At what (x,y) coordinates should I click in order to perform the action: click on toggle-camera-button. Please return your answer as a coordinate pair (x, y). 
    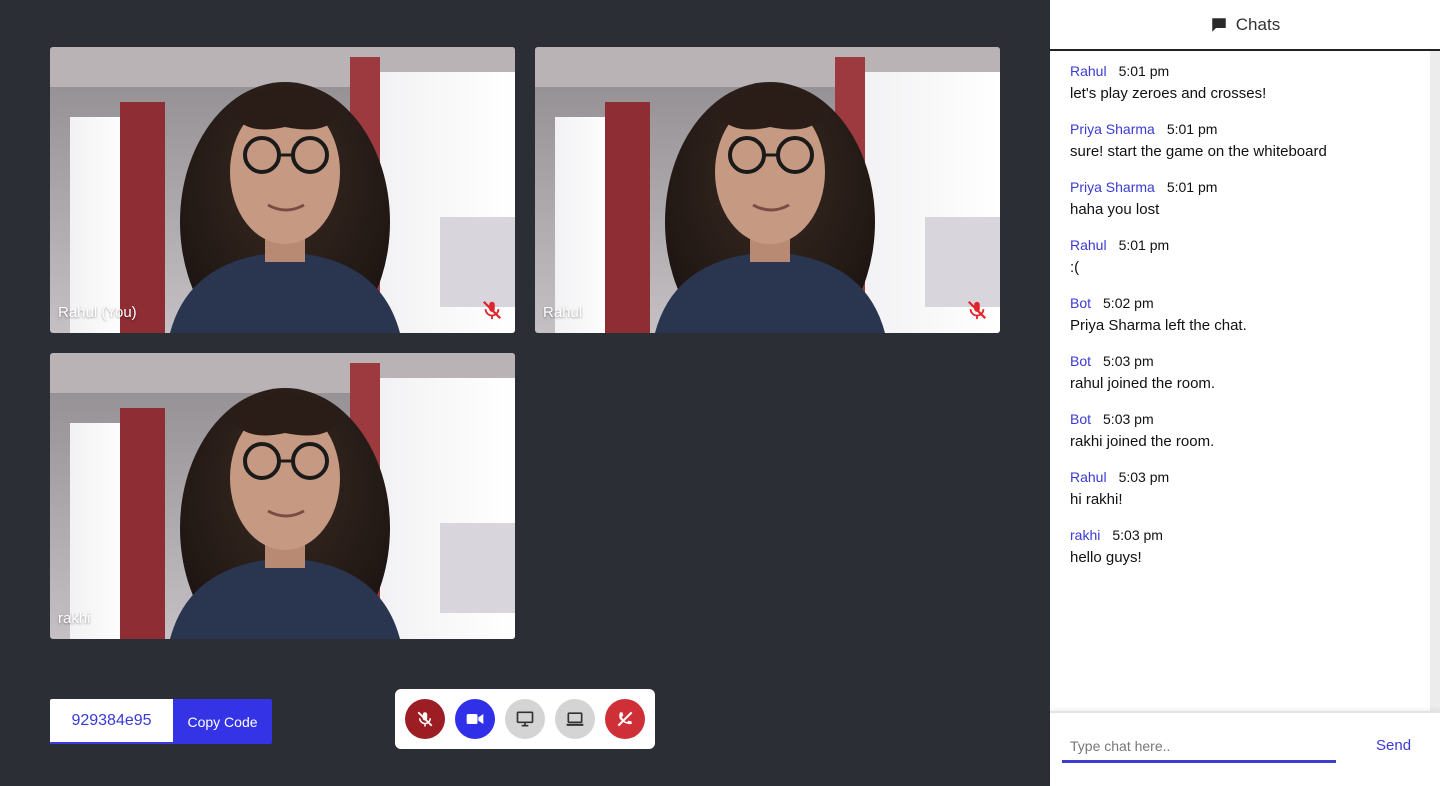
    Looking at the image, I should click on (475, 719).